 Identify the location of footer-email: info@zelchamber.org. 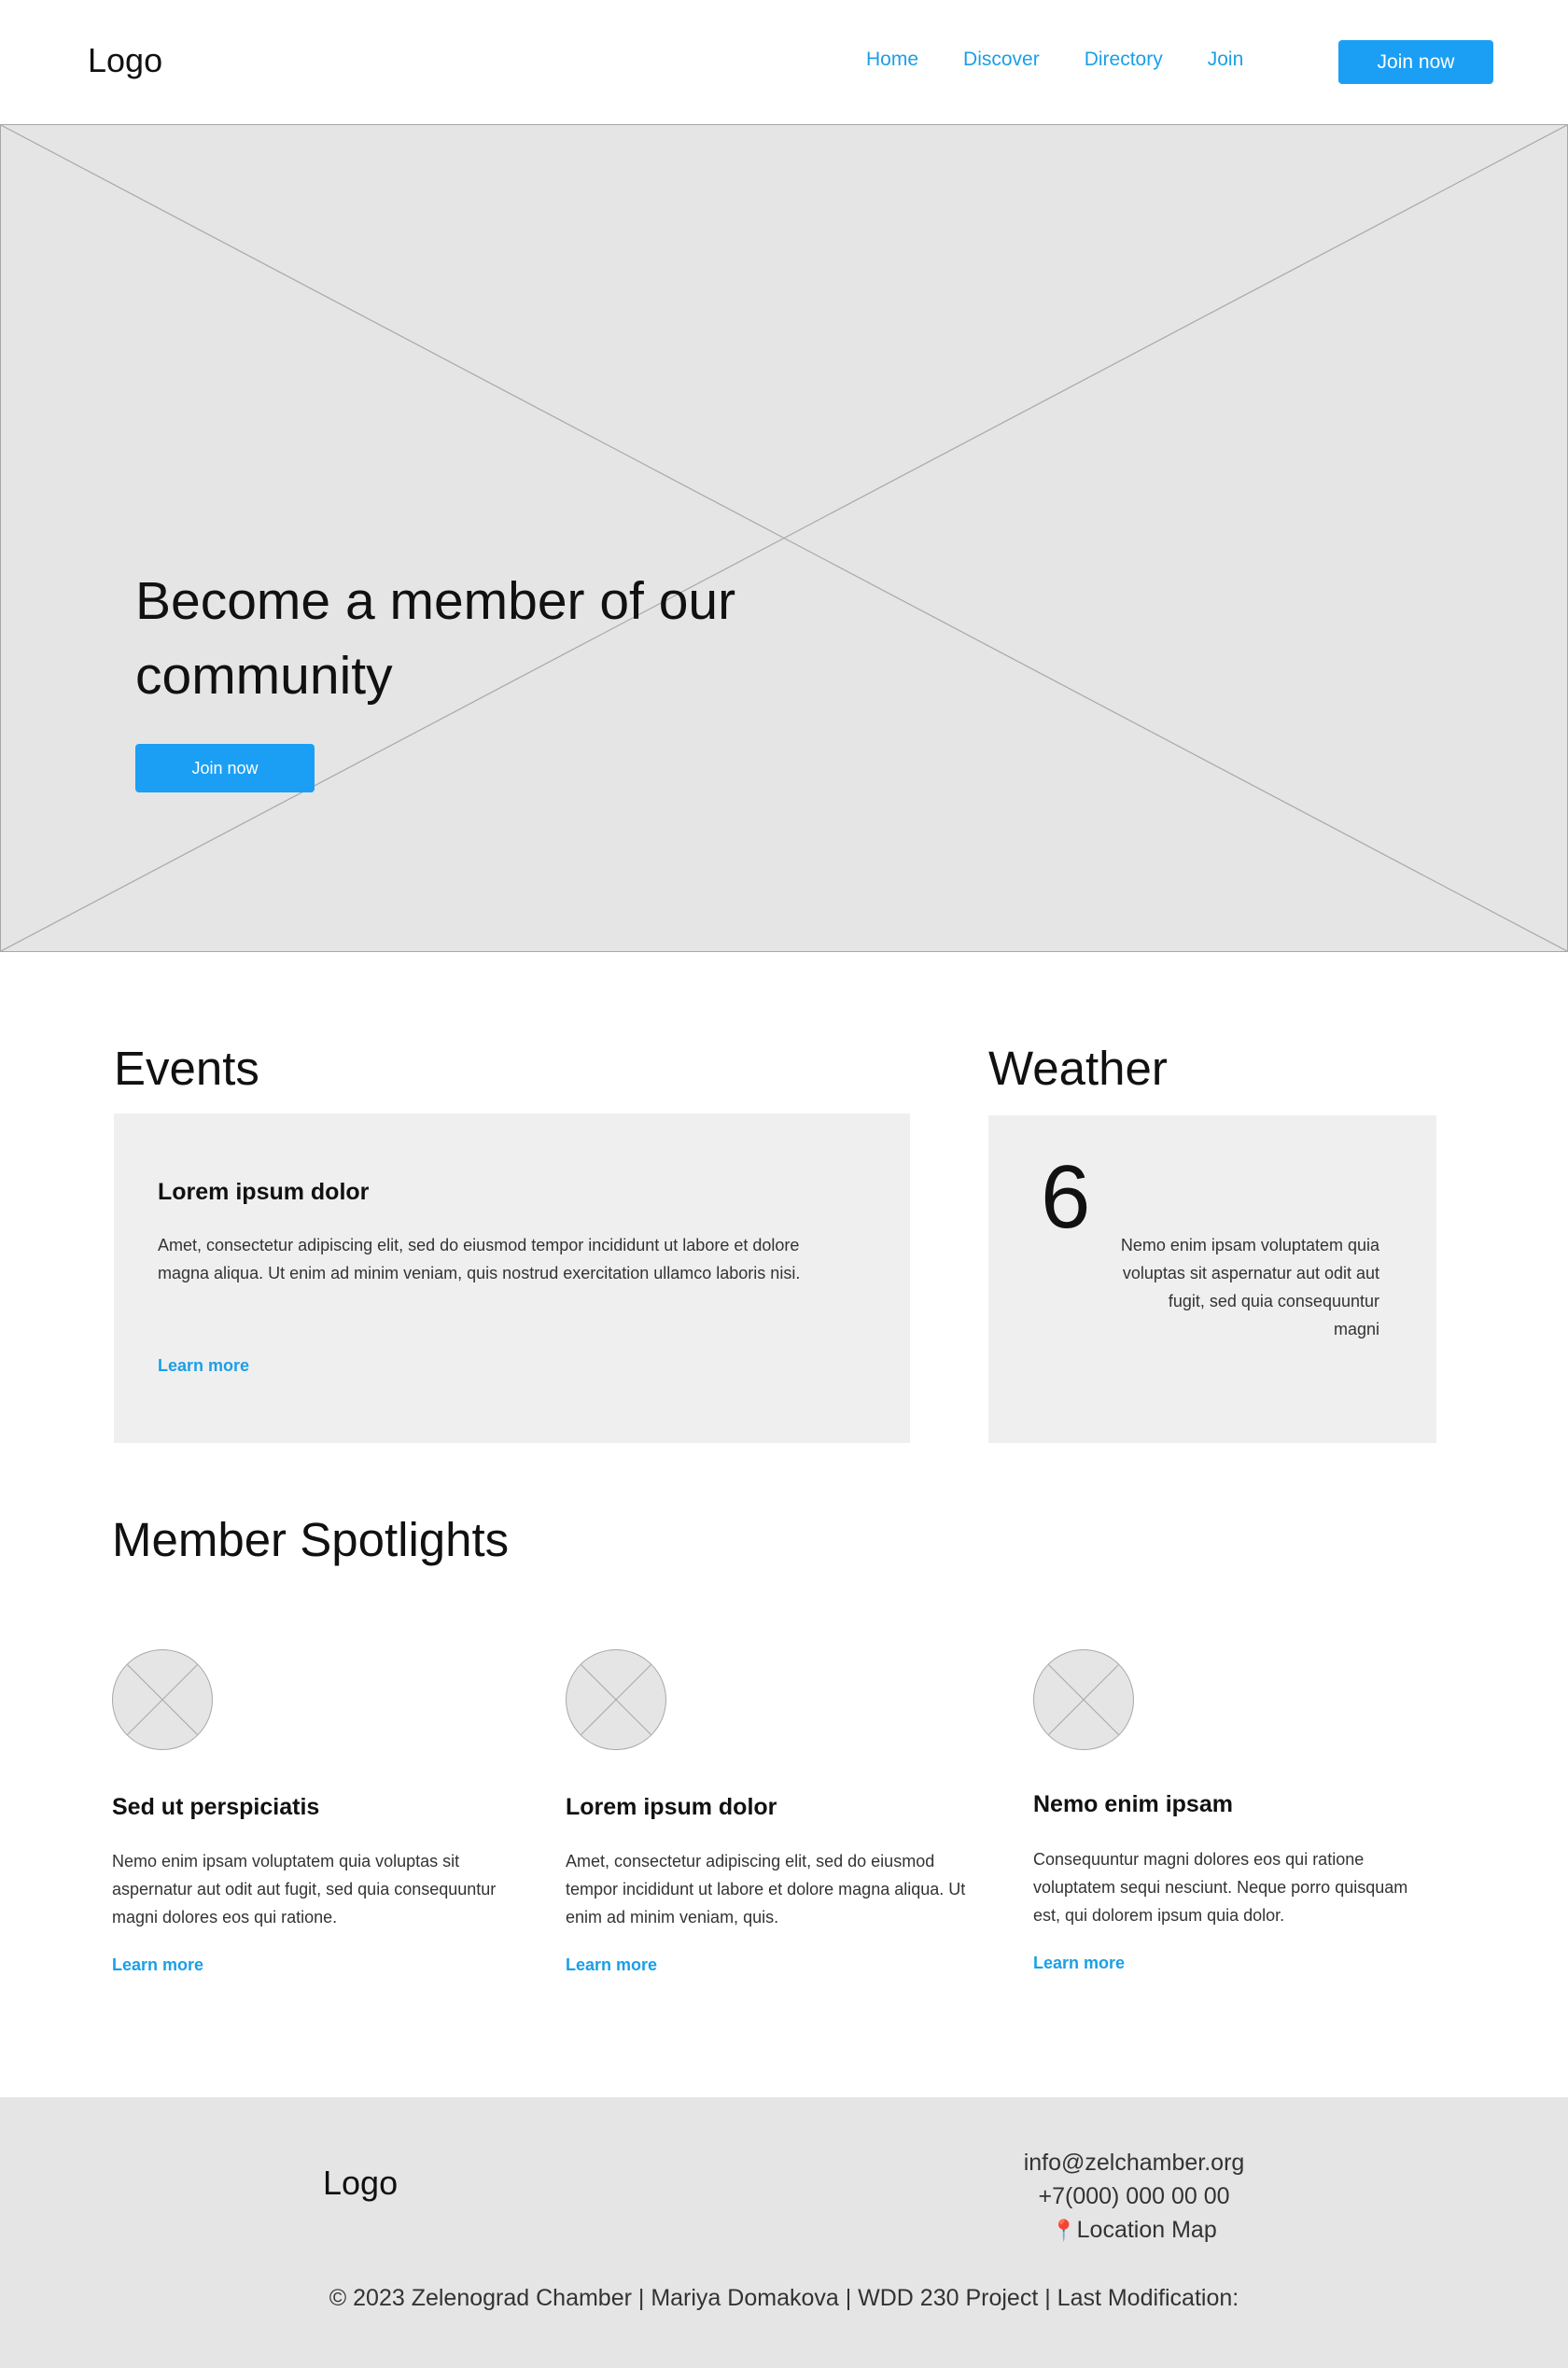
(1134, 2162).